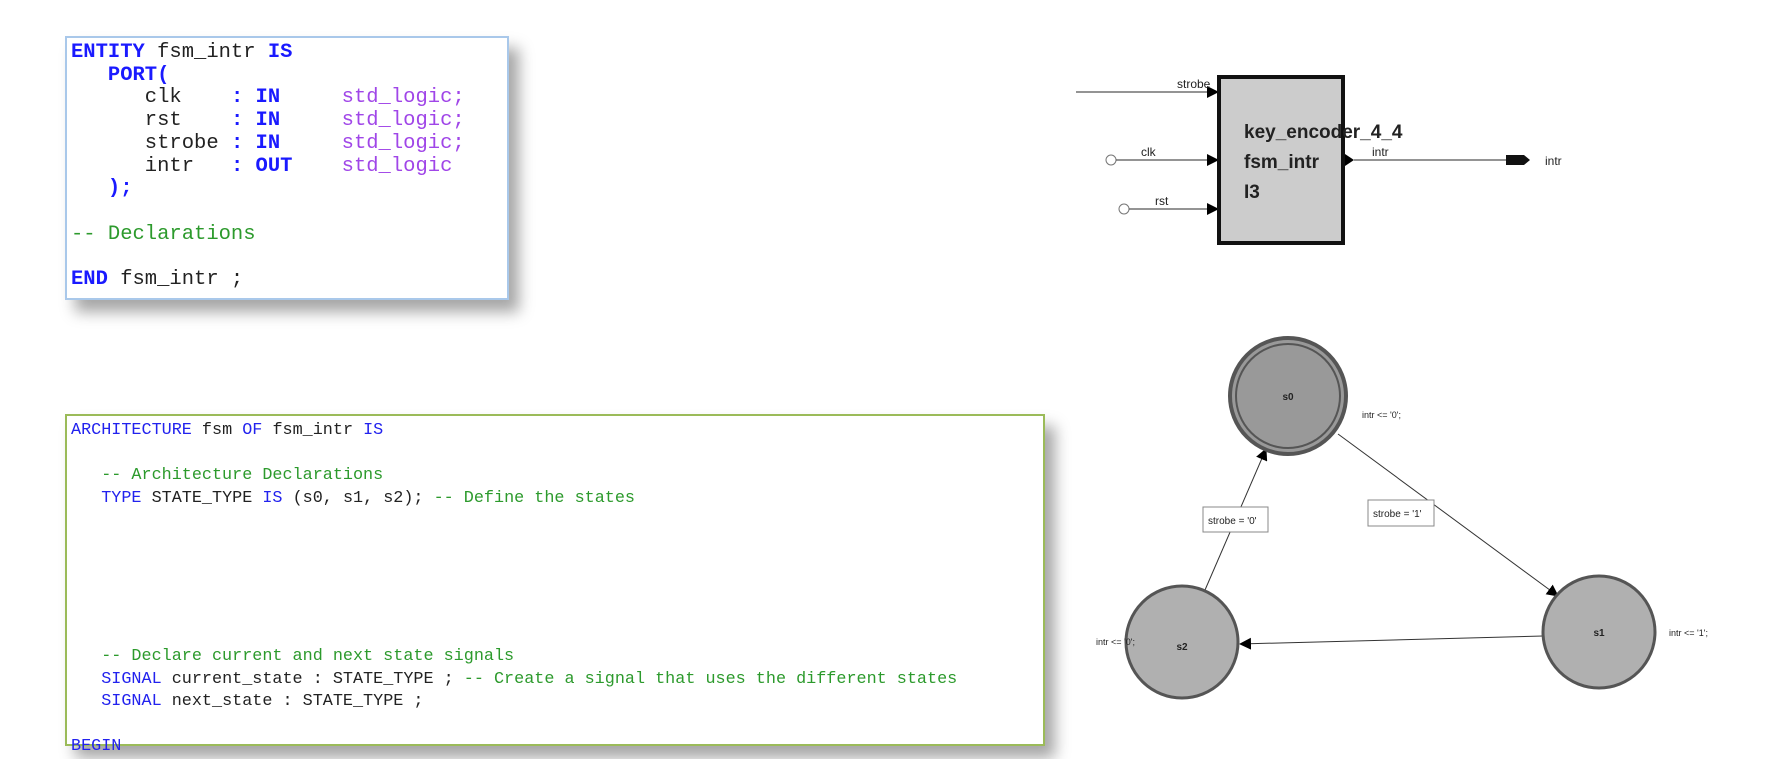  Describe the element at coordinates (1124, 209) in the screenshot. I see `rst-port-icon` at that location.